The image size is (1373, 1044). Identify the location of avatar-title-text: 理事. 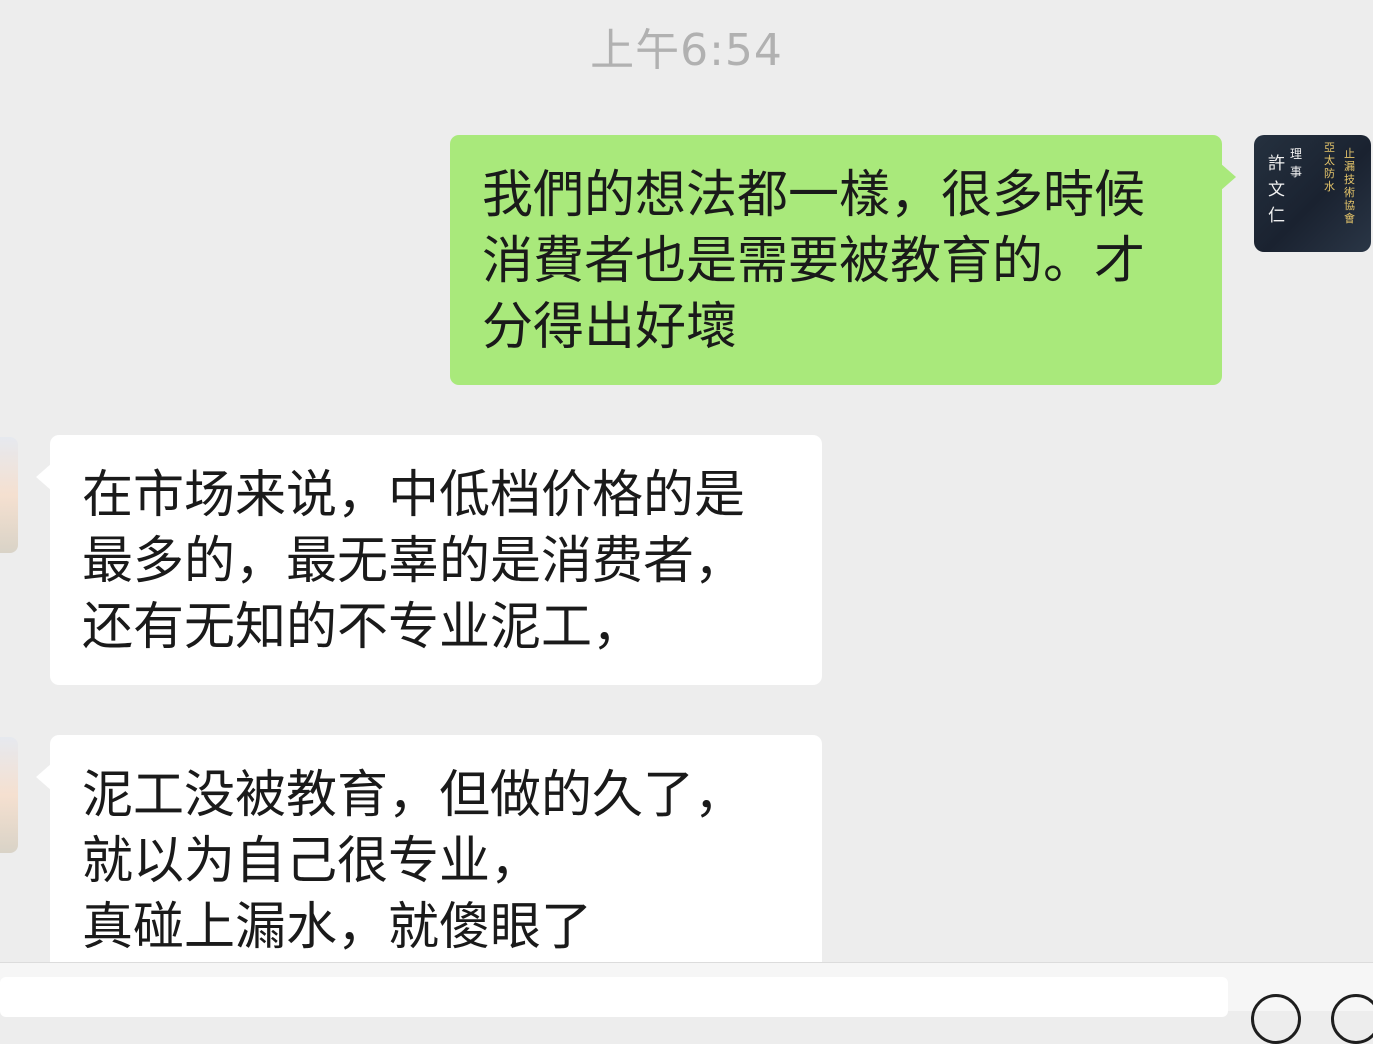
(1296, 163).